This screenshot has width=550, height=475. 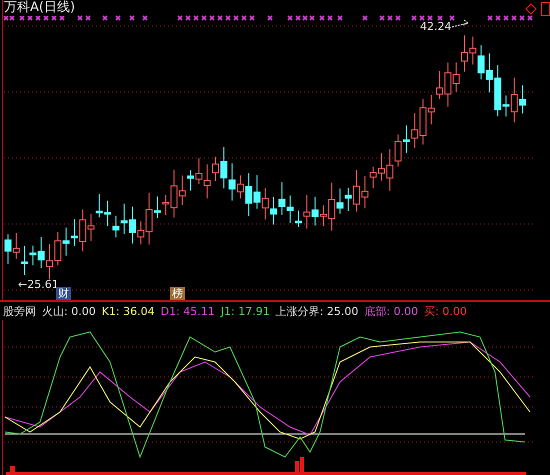 What do you see at coordinates (19, 311) in the screenshot?
I see `indicator-name: 股旁网` at bounding box center [19, 311].